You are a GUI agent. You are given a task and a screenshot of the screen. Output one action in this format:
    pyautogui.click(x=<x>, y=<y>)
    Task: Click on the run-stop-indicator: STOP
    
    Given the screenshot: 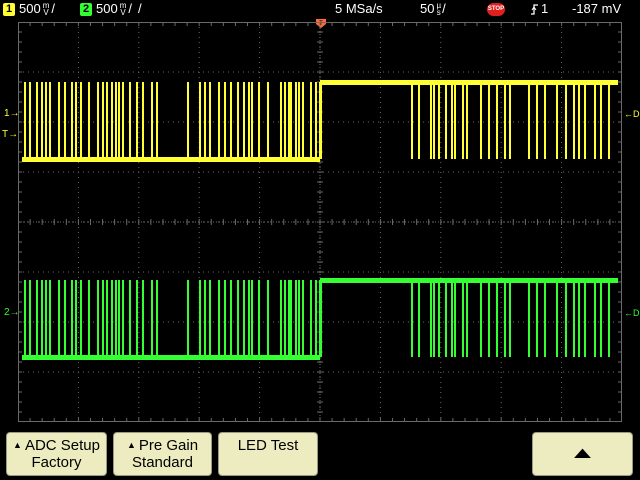 What is the action you would take?
    pyautogui.click(x=496, y=9)
    